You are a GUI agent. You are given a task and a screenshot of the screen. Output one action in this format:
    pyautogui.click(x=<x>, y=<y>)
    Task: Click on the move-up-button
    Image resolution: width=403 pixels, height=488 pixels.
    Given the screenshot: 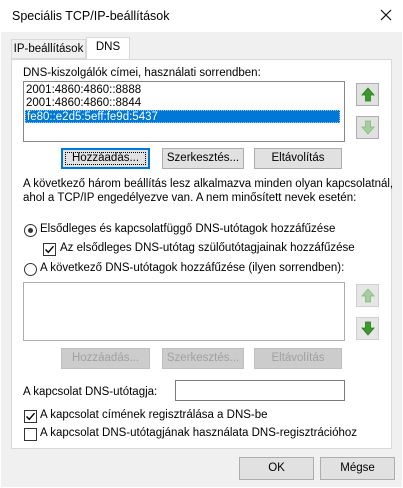 What is the action you would take?
    pyautogui.click(x=367, y=94)
    